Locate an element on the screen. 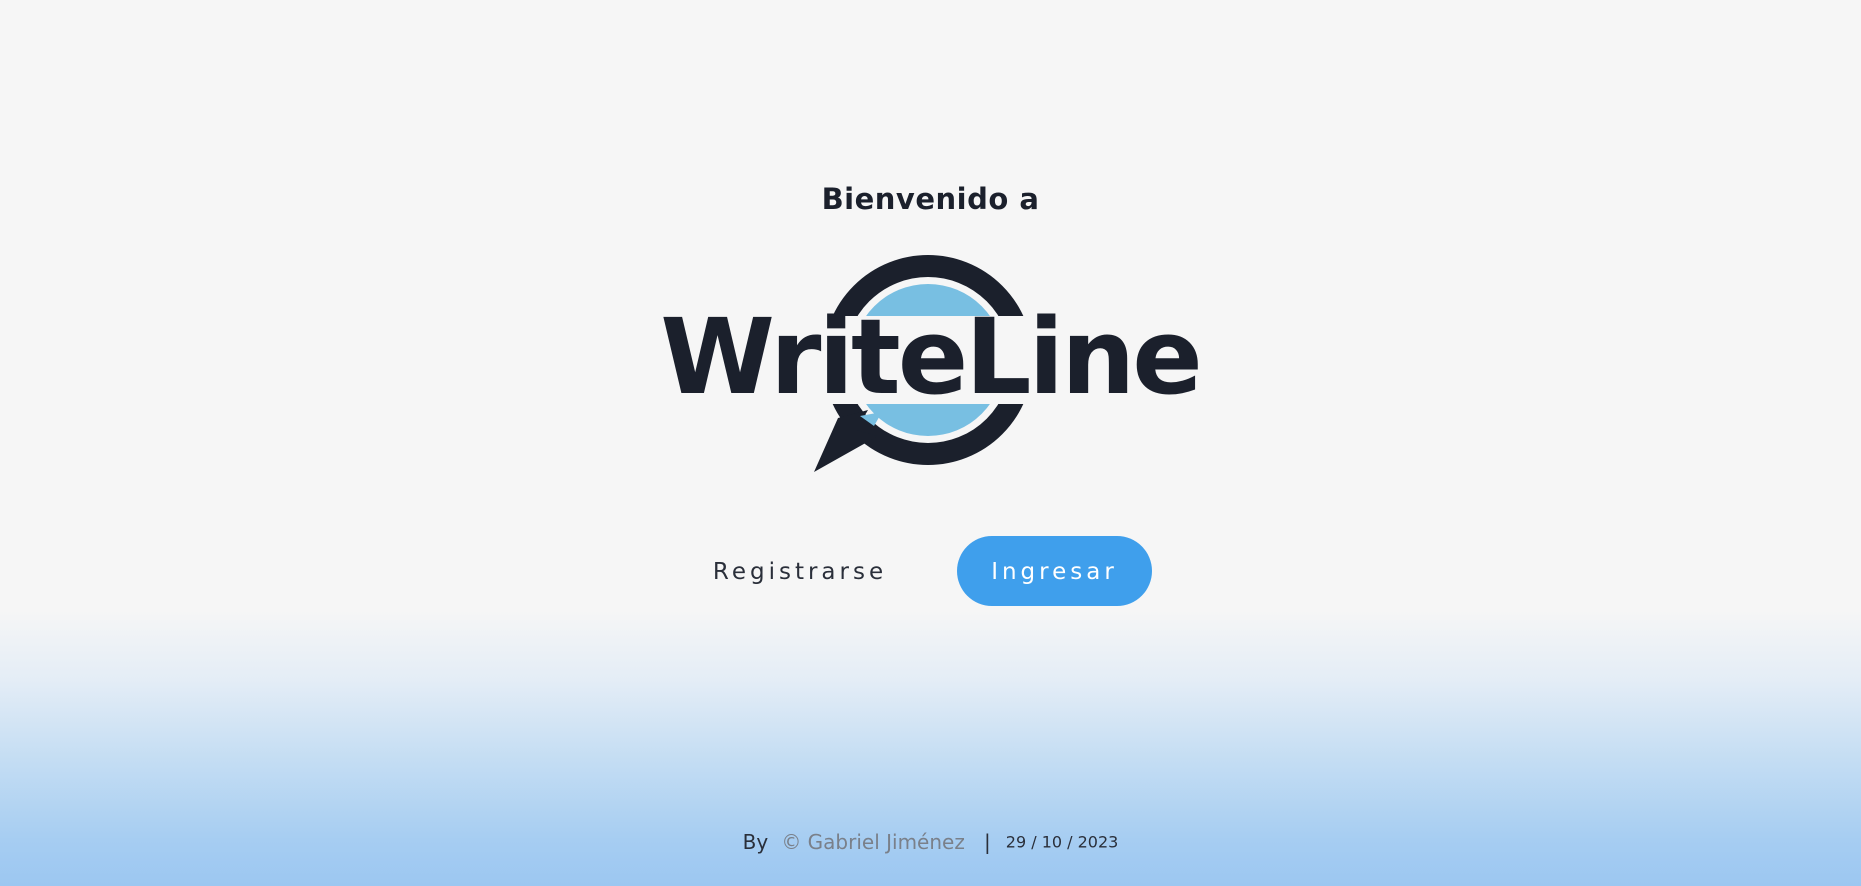 The image size is (1861, 886). action-buttons: Registrarse Ingresar is located at coordinates (930, 571).